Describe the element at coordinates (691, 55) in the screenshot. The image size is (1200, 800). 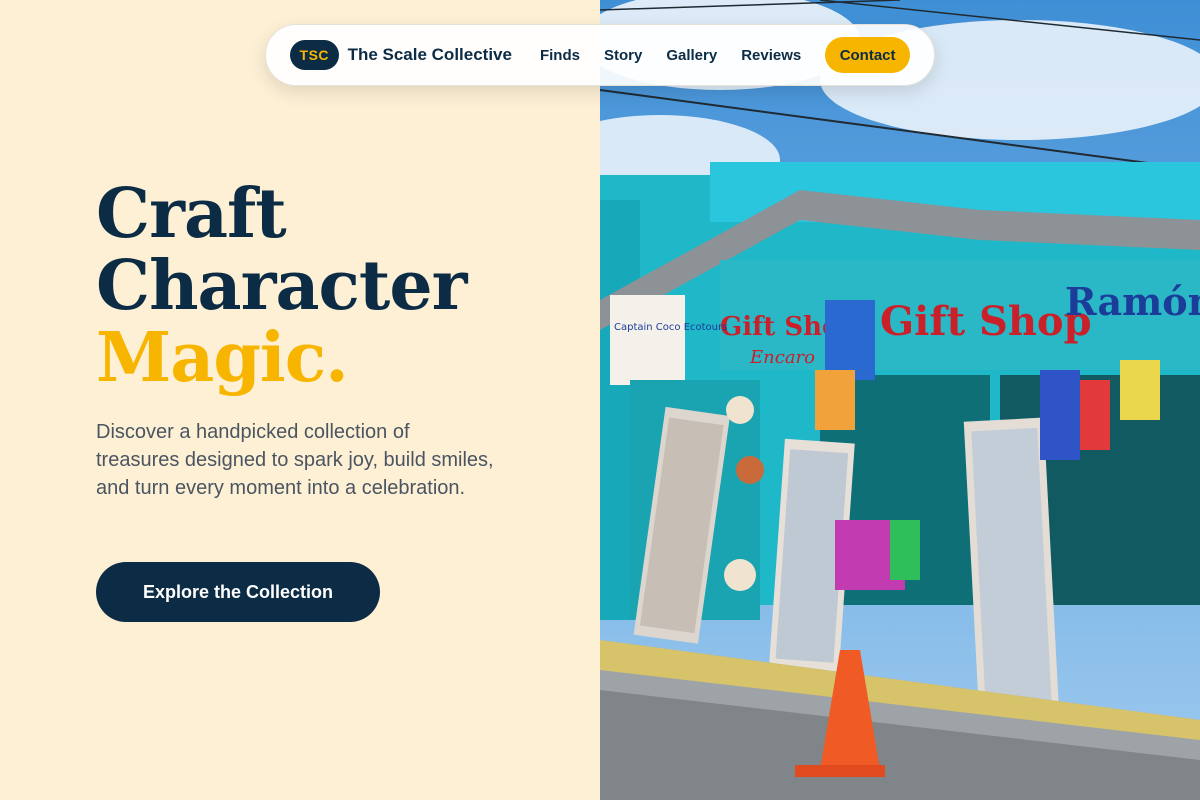
I see `nav-link-gallery: Gallery` at that location.